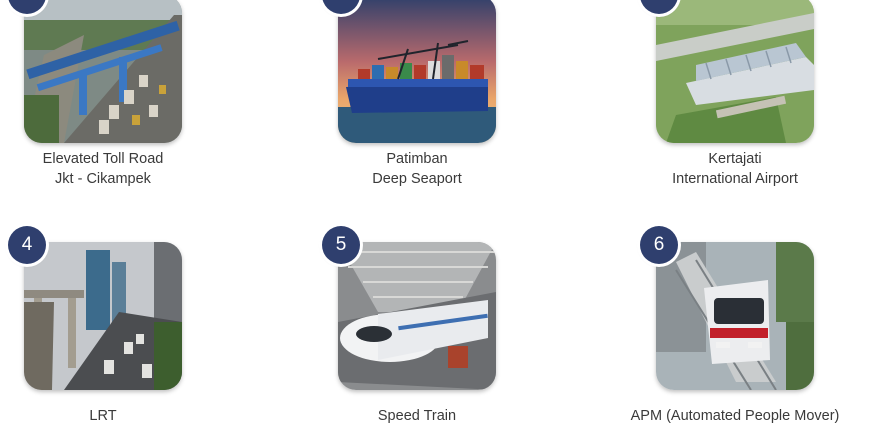 This screenshot has width=870, height=426. Describe the element at coordinates (417, 159) in the screenshot. I see `project-2-title: Patimban` at that location.